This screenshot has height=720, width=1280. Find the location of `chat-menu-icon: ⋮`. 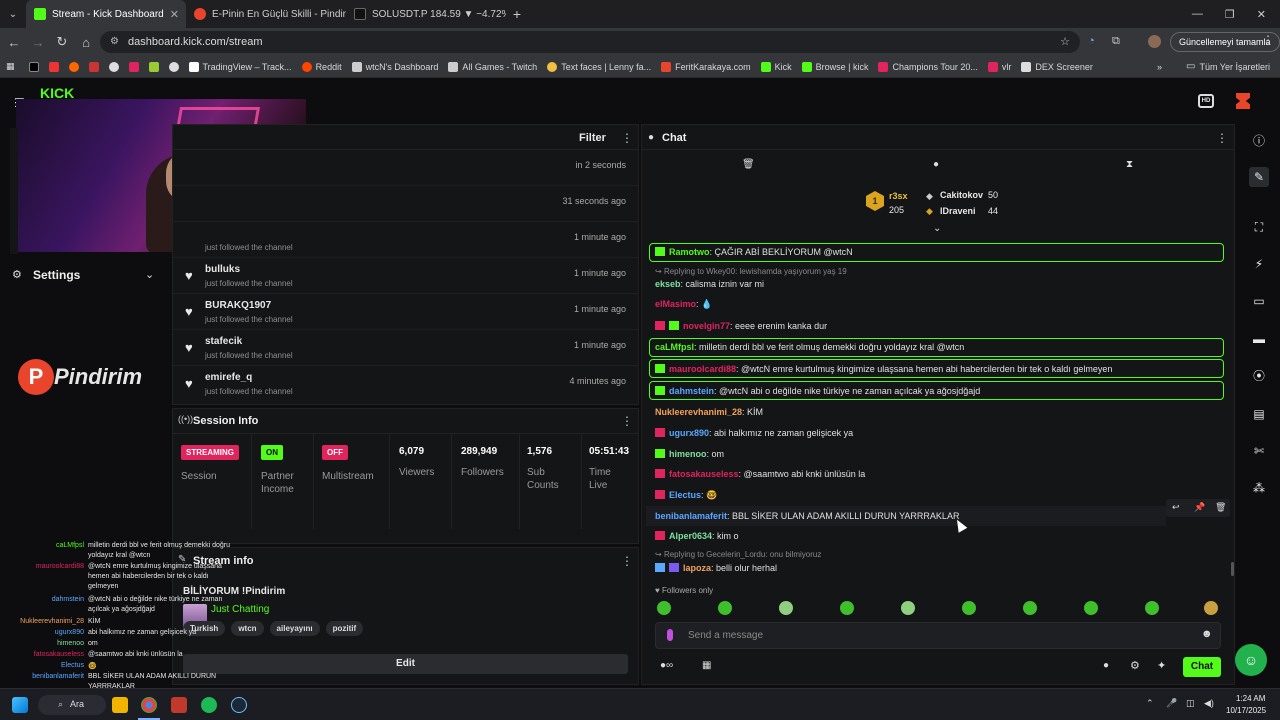

chat-menu-icon: ⋮ is located at coordinates (1222, 138).